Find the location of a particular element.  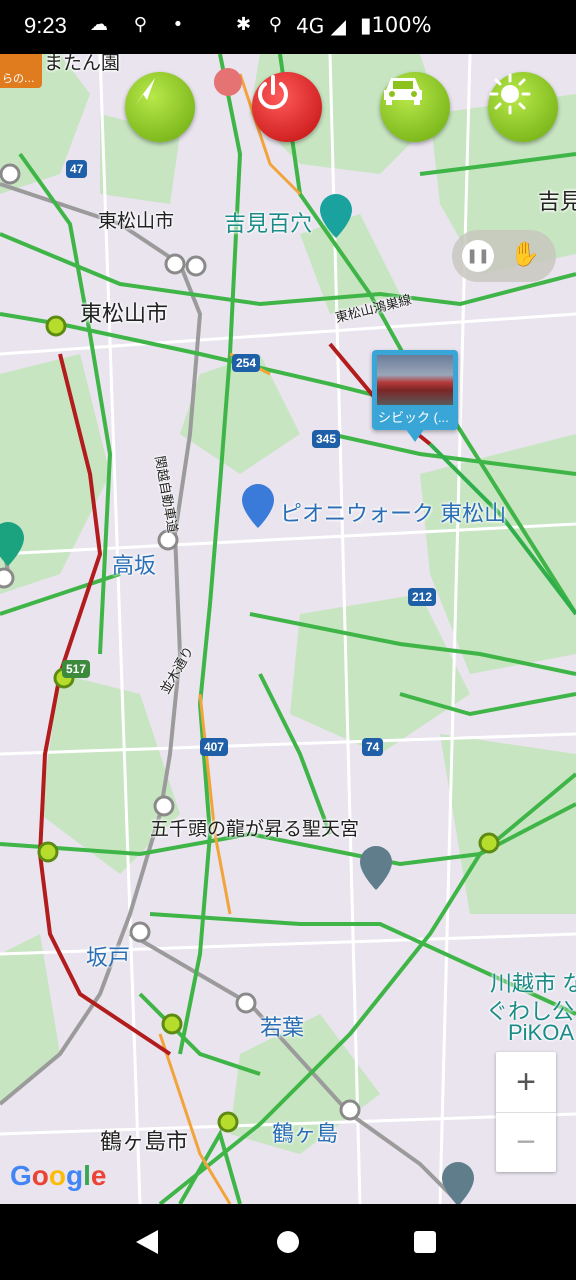

home-icon is located at coordinates (288, 1242).